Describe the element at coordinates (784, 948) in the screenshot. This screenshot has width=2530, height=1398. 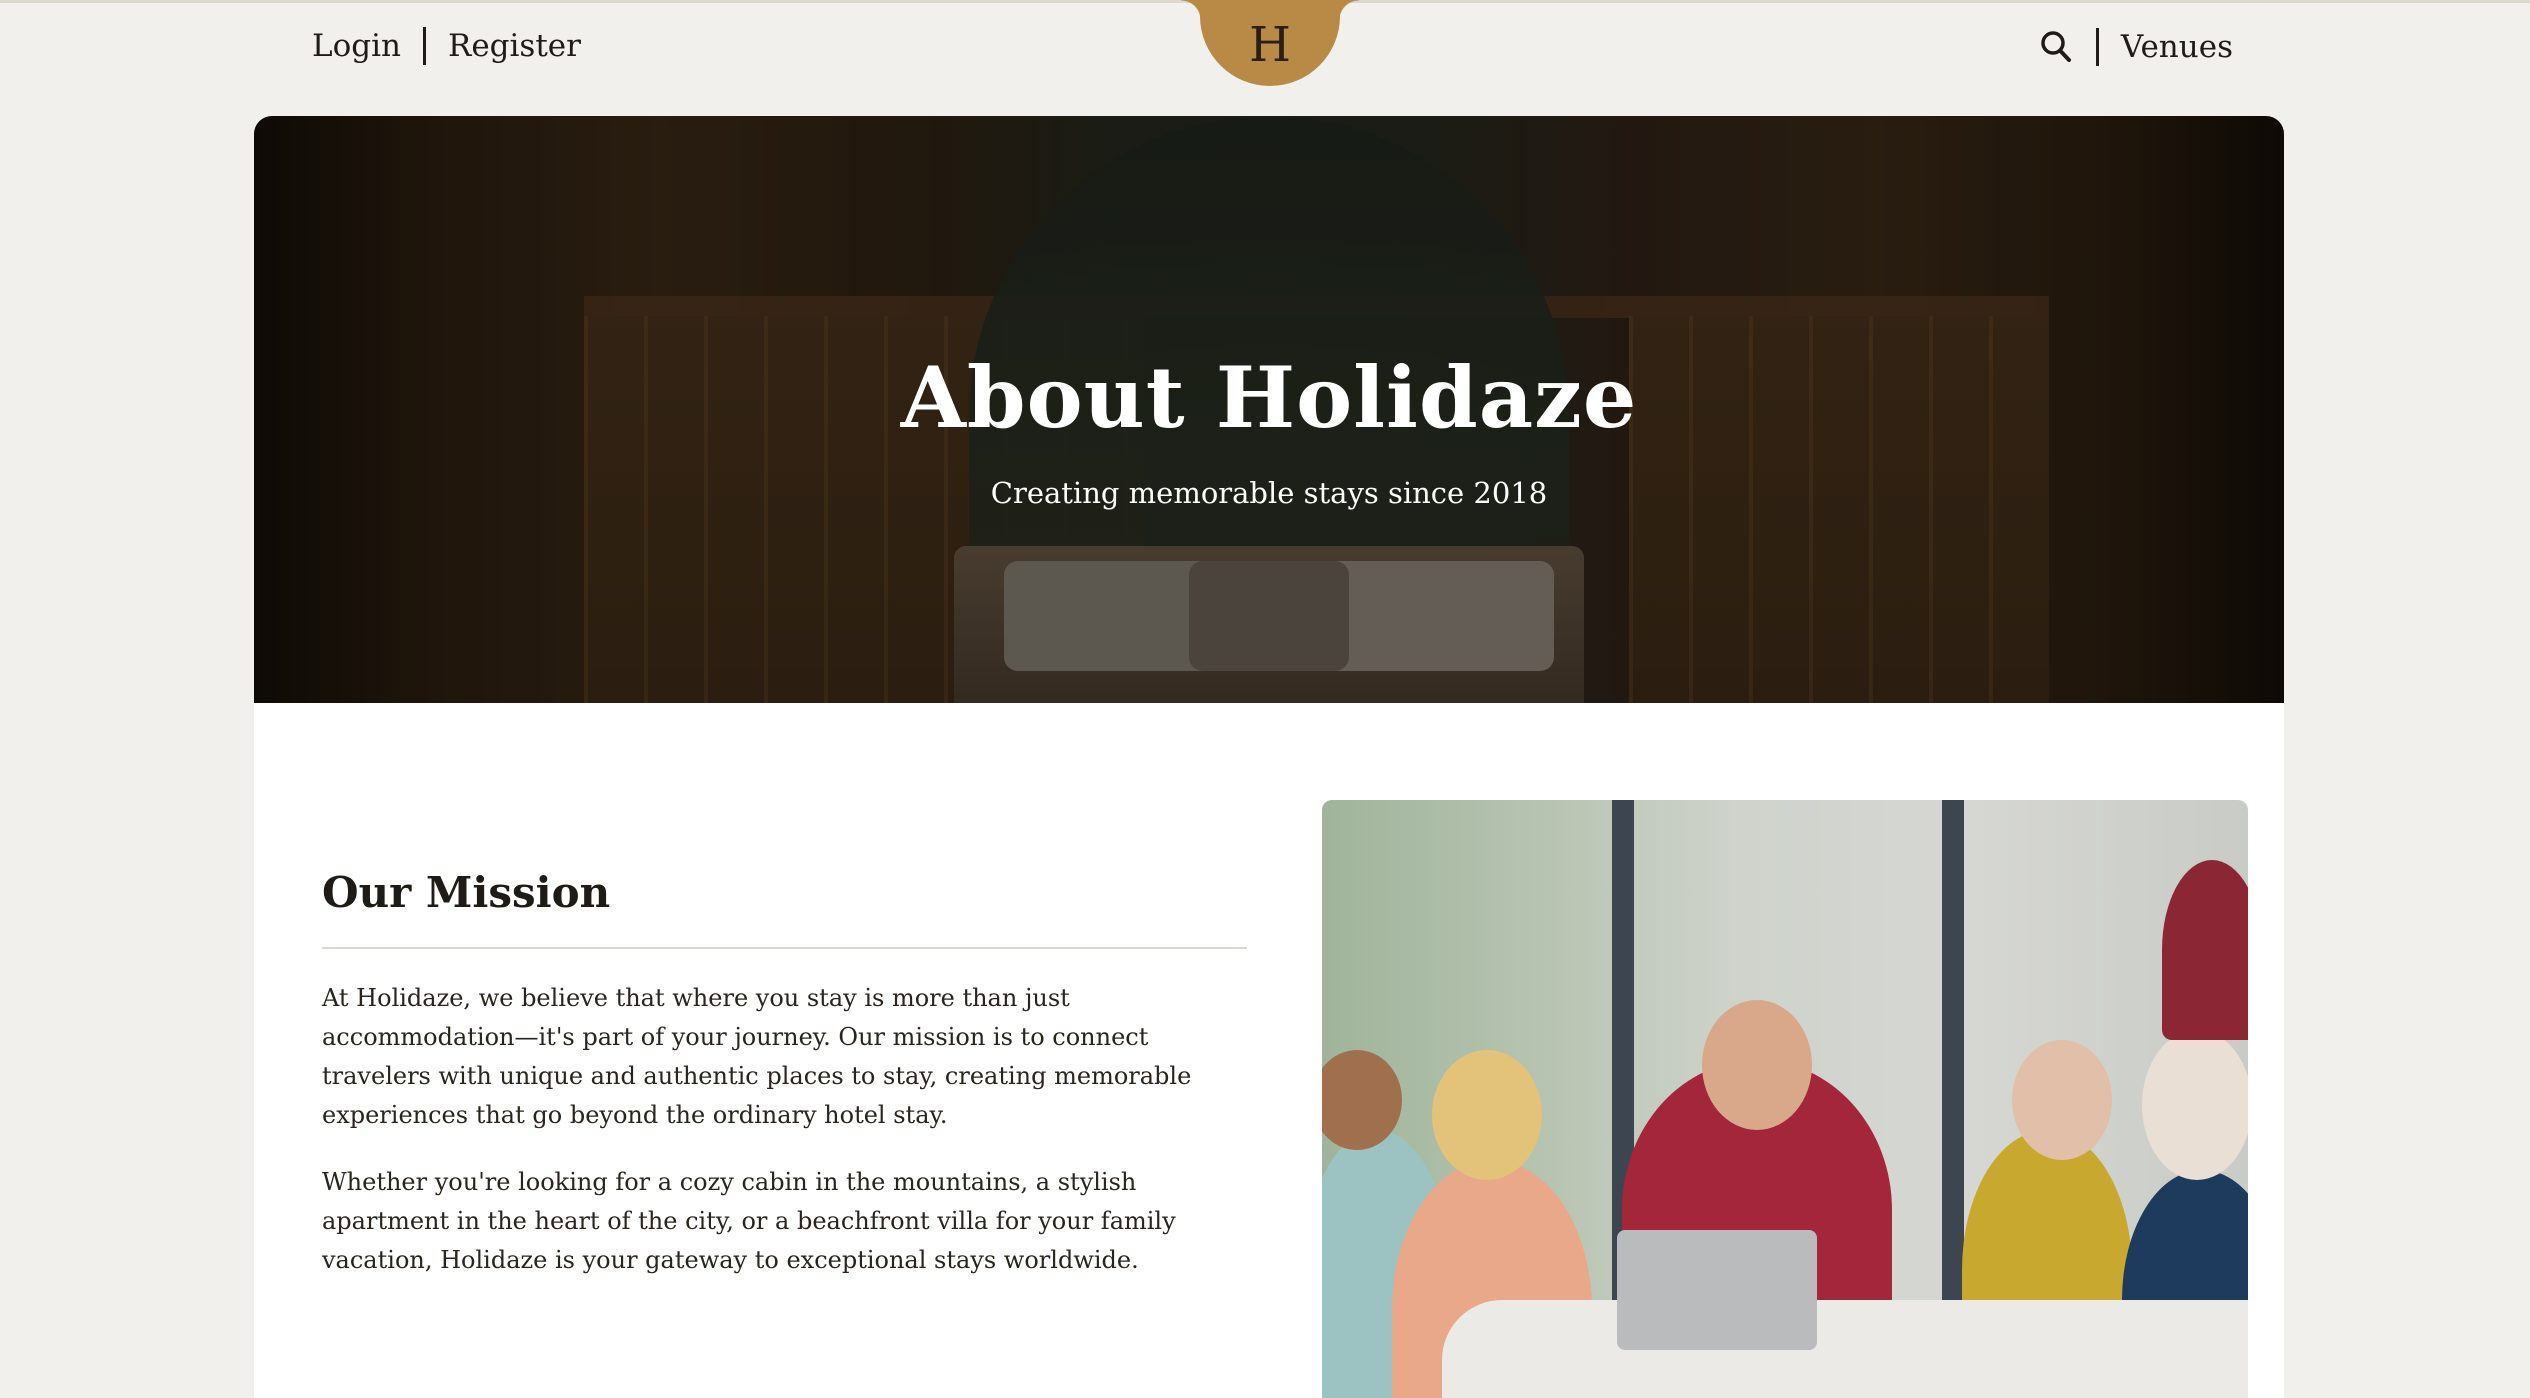
I see `mission-divider` at that location.